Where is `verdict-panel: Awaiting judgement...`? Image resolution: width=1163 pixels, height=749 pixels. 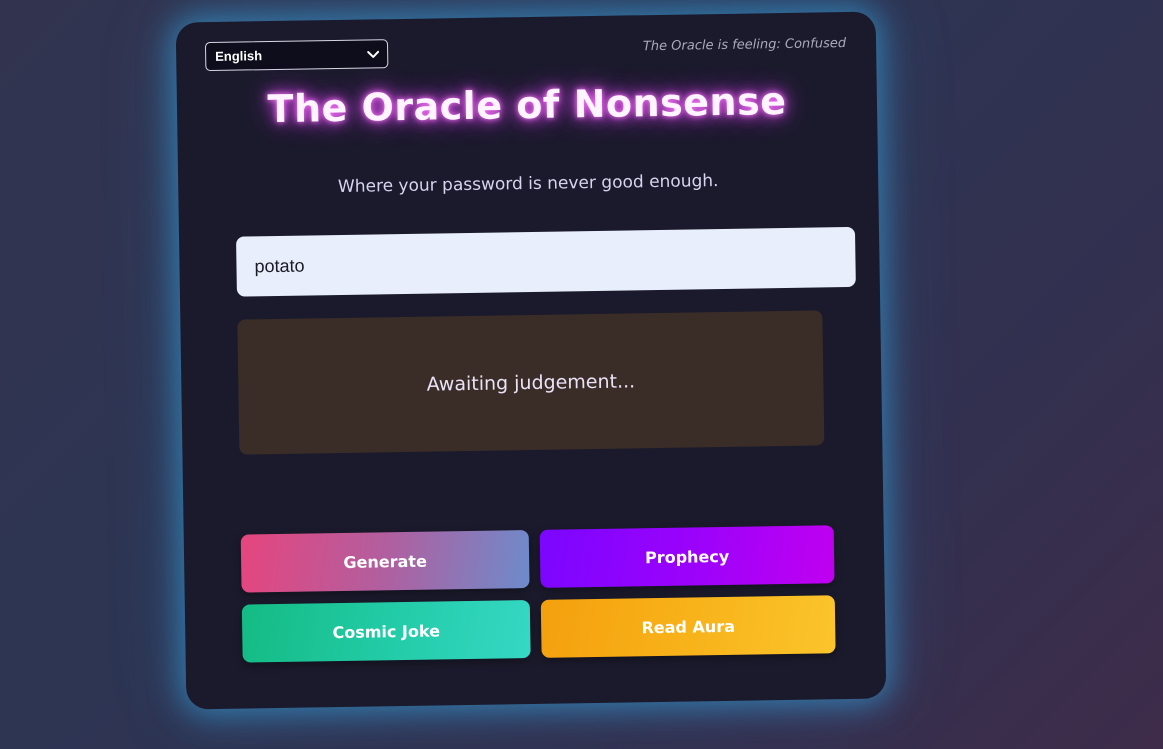
verdict-panel: Awaiting judgement... is located at coordinates (531, 382).